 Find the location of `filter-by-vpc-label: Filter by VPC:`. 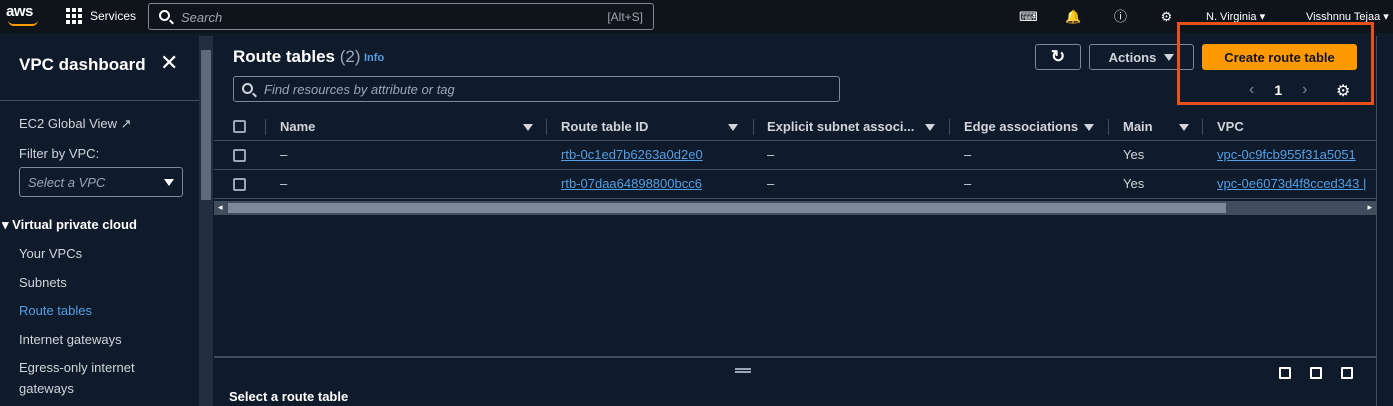

filter-by-vpc-label: Filter by VPC: is located at coordinates (59, 153).